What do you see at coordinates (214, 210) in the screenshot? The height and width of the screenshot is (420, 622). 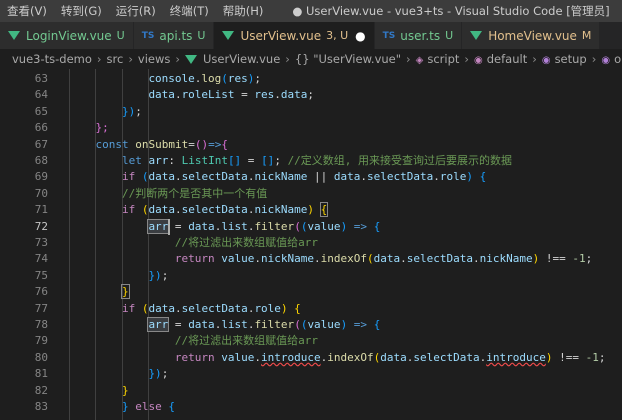 I see `code-token: selectData` at bounding box center [214, 210].